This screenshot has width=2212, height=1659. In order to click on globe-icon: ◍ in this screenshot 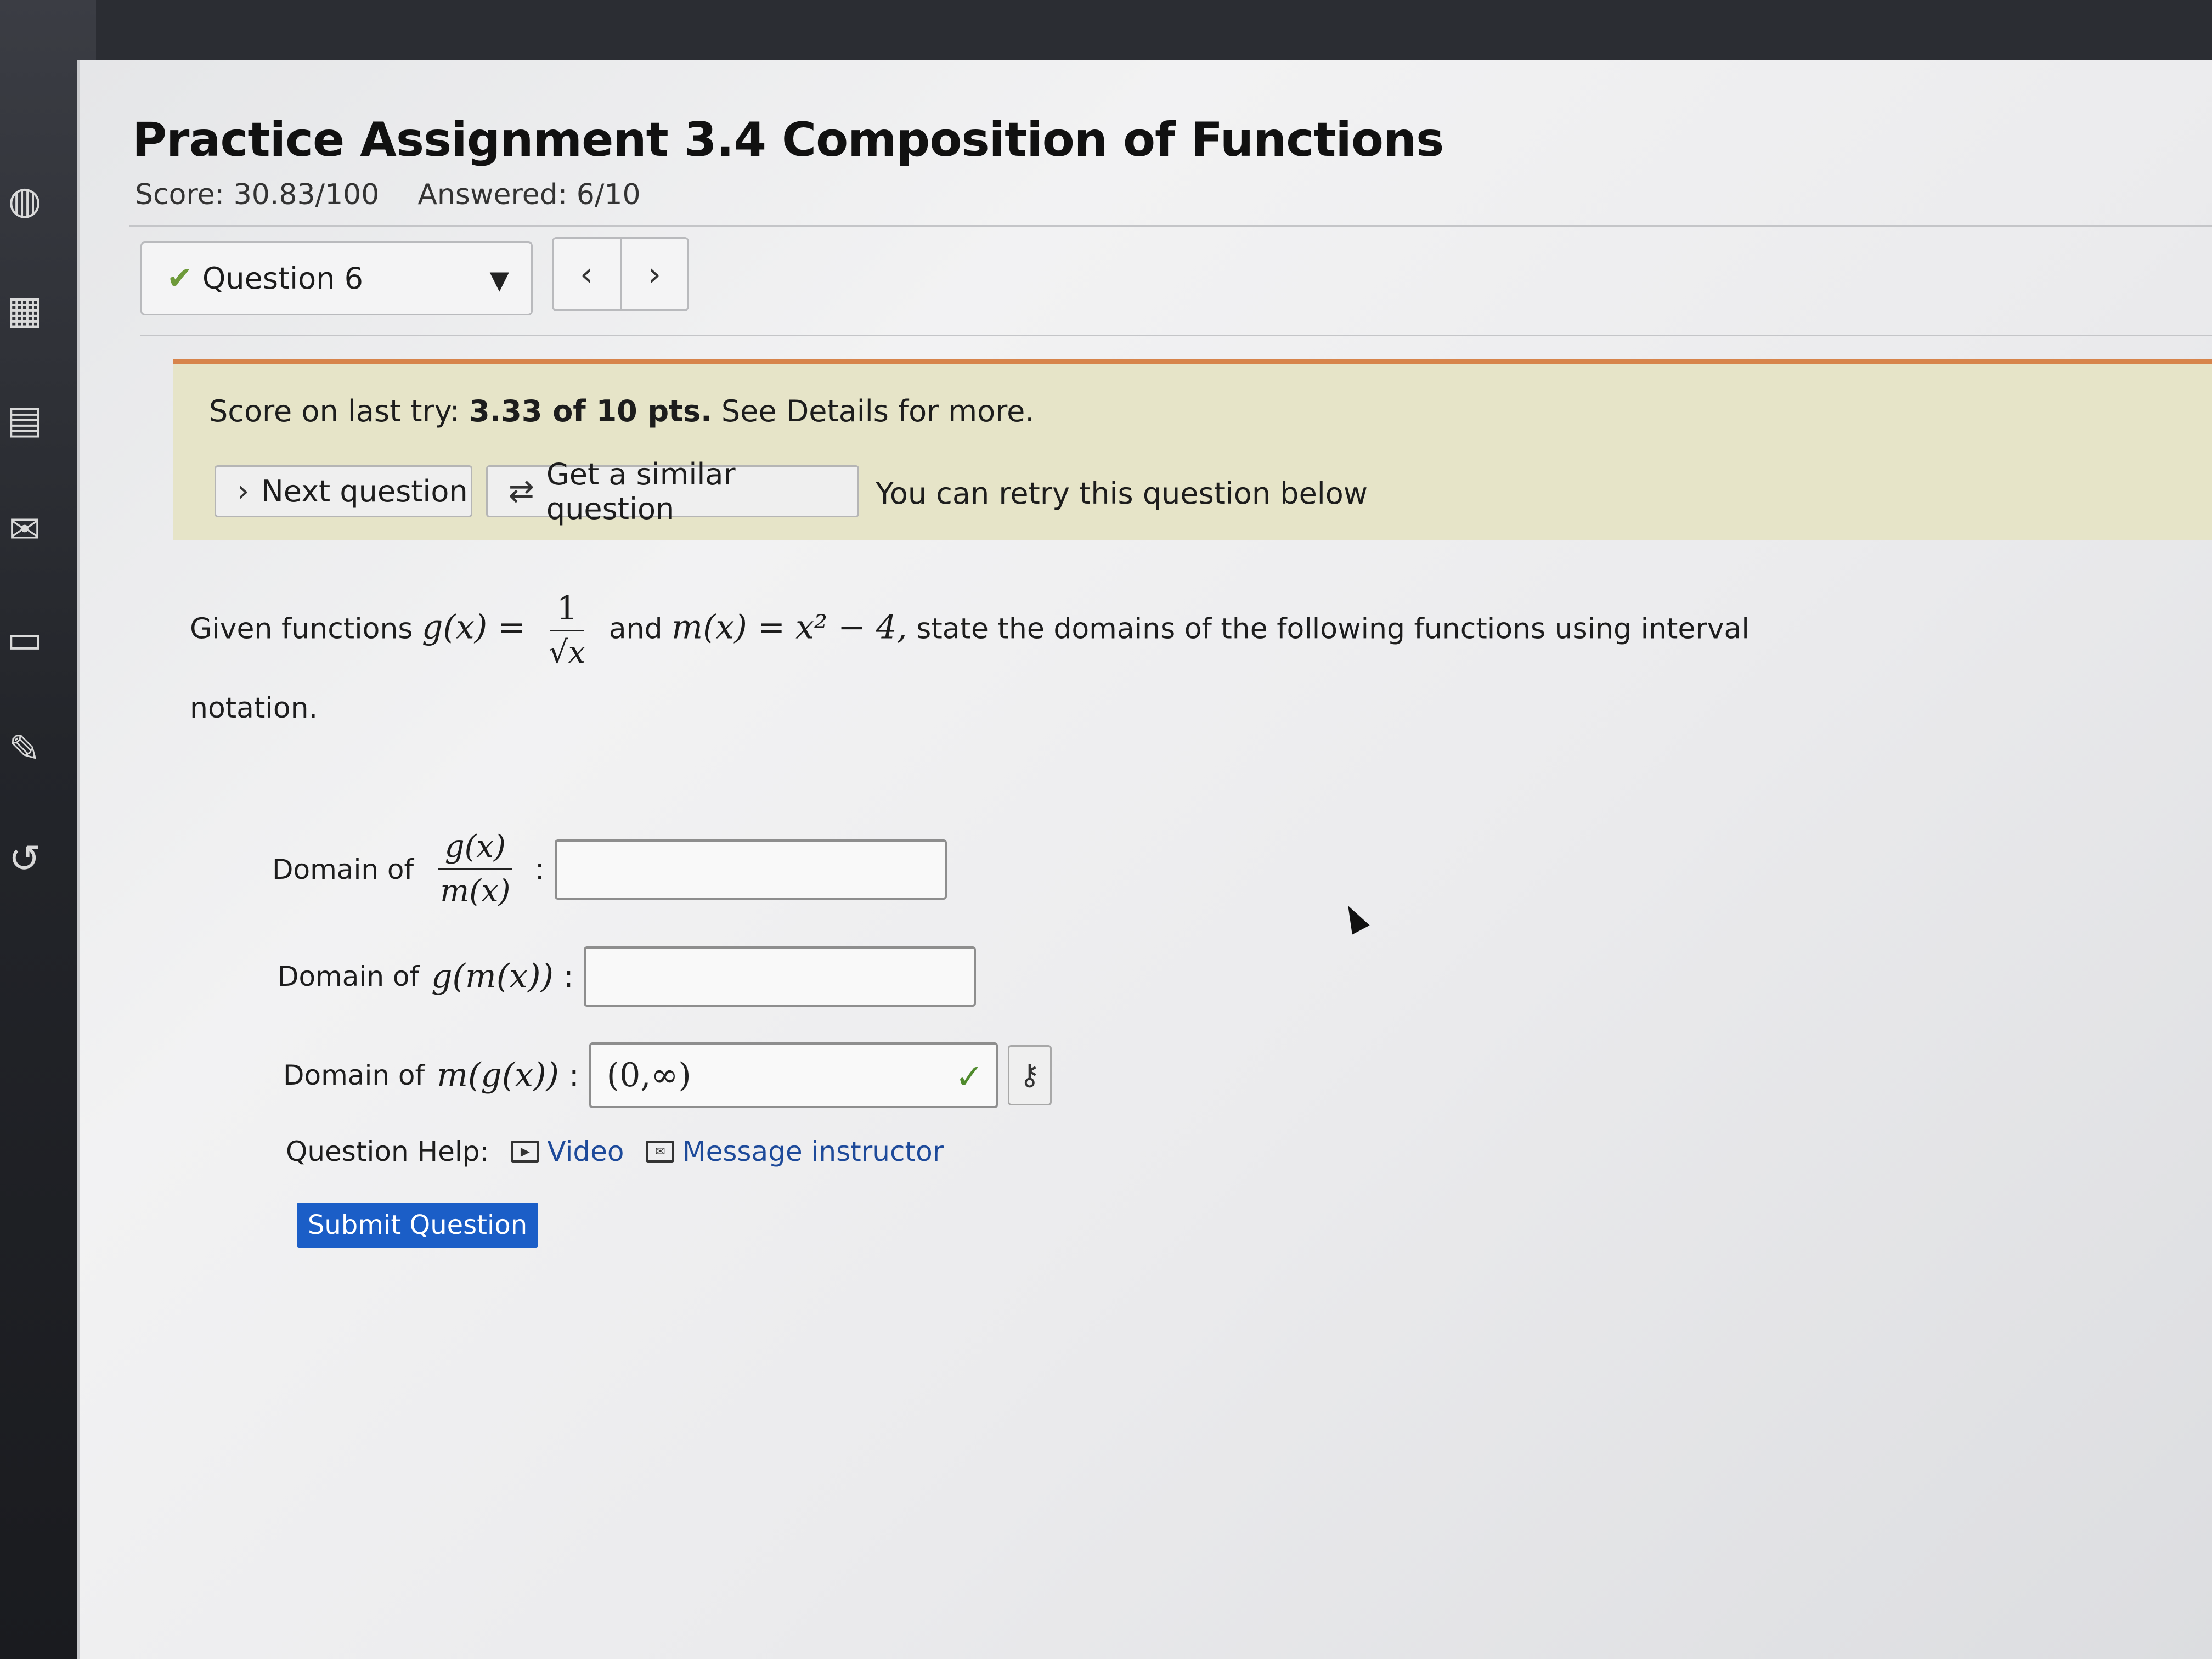, I will do `click(24, 201)`.